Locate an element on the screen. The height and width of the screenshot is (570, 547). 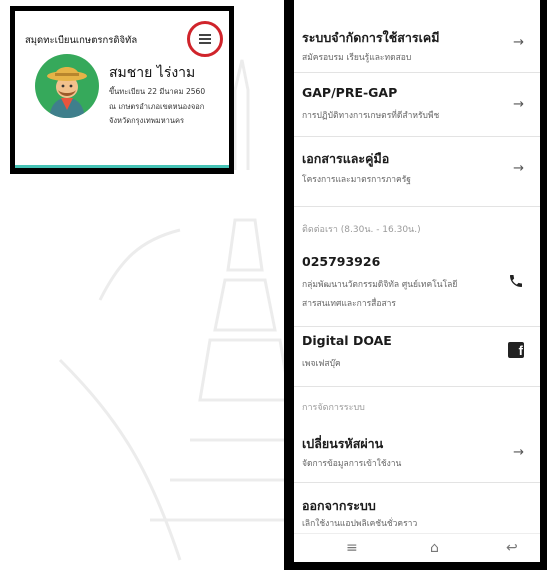
app-title: สมุดทะเบียนเกษตรกรดิจิทัล is located at coordinates (81, 40).